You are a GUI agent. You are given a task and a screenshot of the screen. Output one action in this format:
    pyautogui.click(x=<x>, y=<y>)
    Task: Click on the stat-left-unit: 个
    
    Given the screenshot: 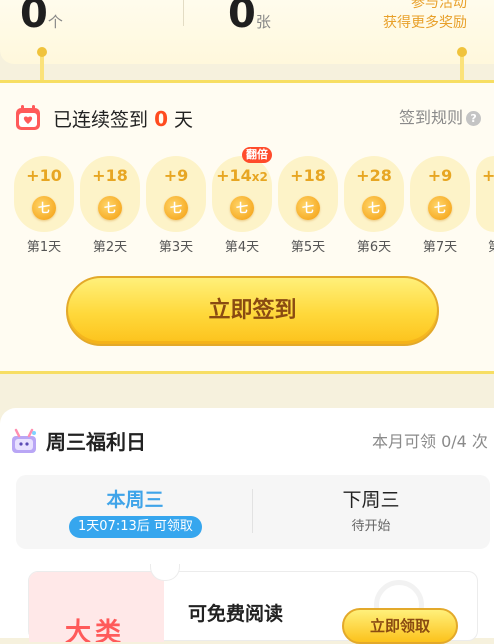 What is the action you would take?
    pyautogui.click(x=55, y=22)
    